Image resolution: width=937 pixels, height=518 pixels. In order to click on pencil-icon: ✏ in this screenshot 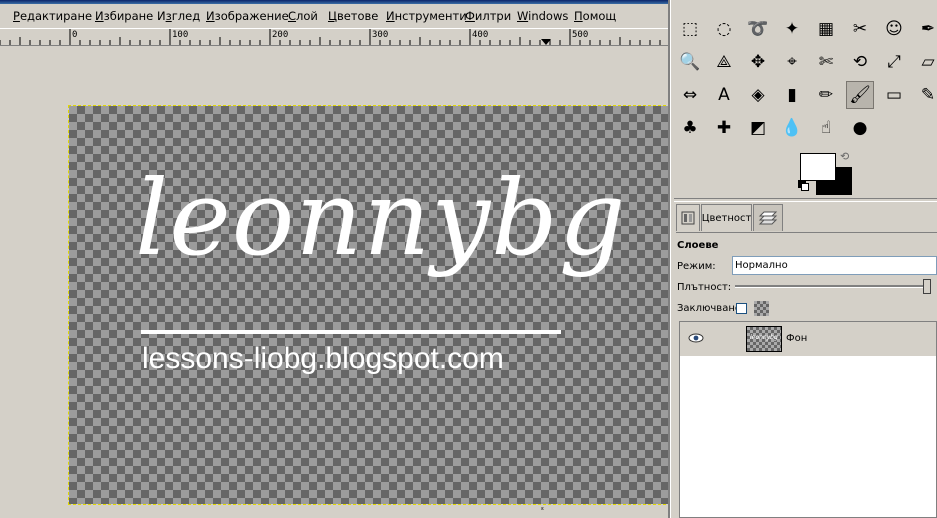, I will do `click(826, 95)`.